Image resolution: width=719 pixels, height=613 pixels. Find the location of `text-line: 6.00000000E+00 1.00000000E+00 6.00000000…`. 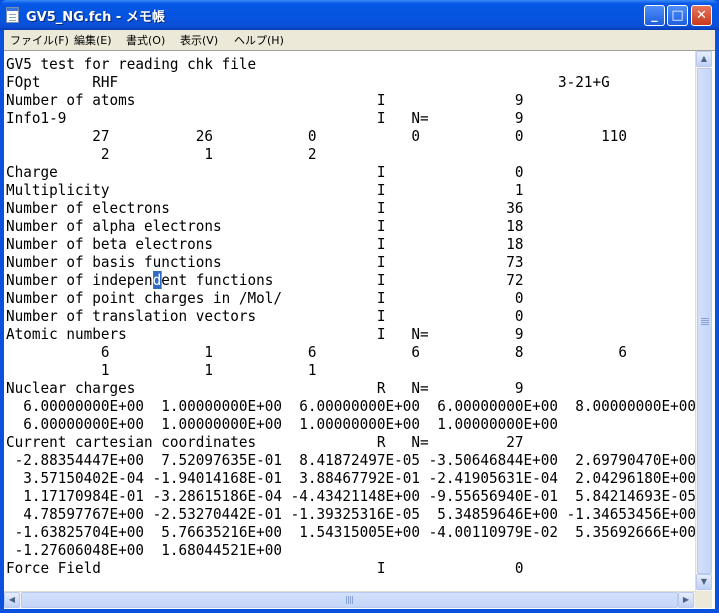

text-line: 6.00000000E+00 1.00000000E+00 6.00000000… is located at coordinates (350, 406).